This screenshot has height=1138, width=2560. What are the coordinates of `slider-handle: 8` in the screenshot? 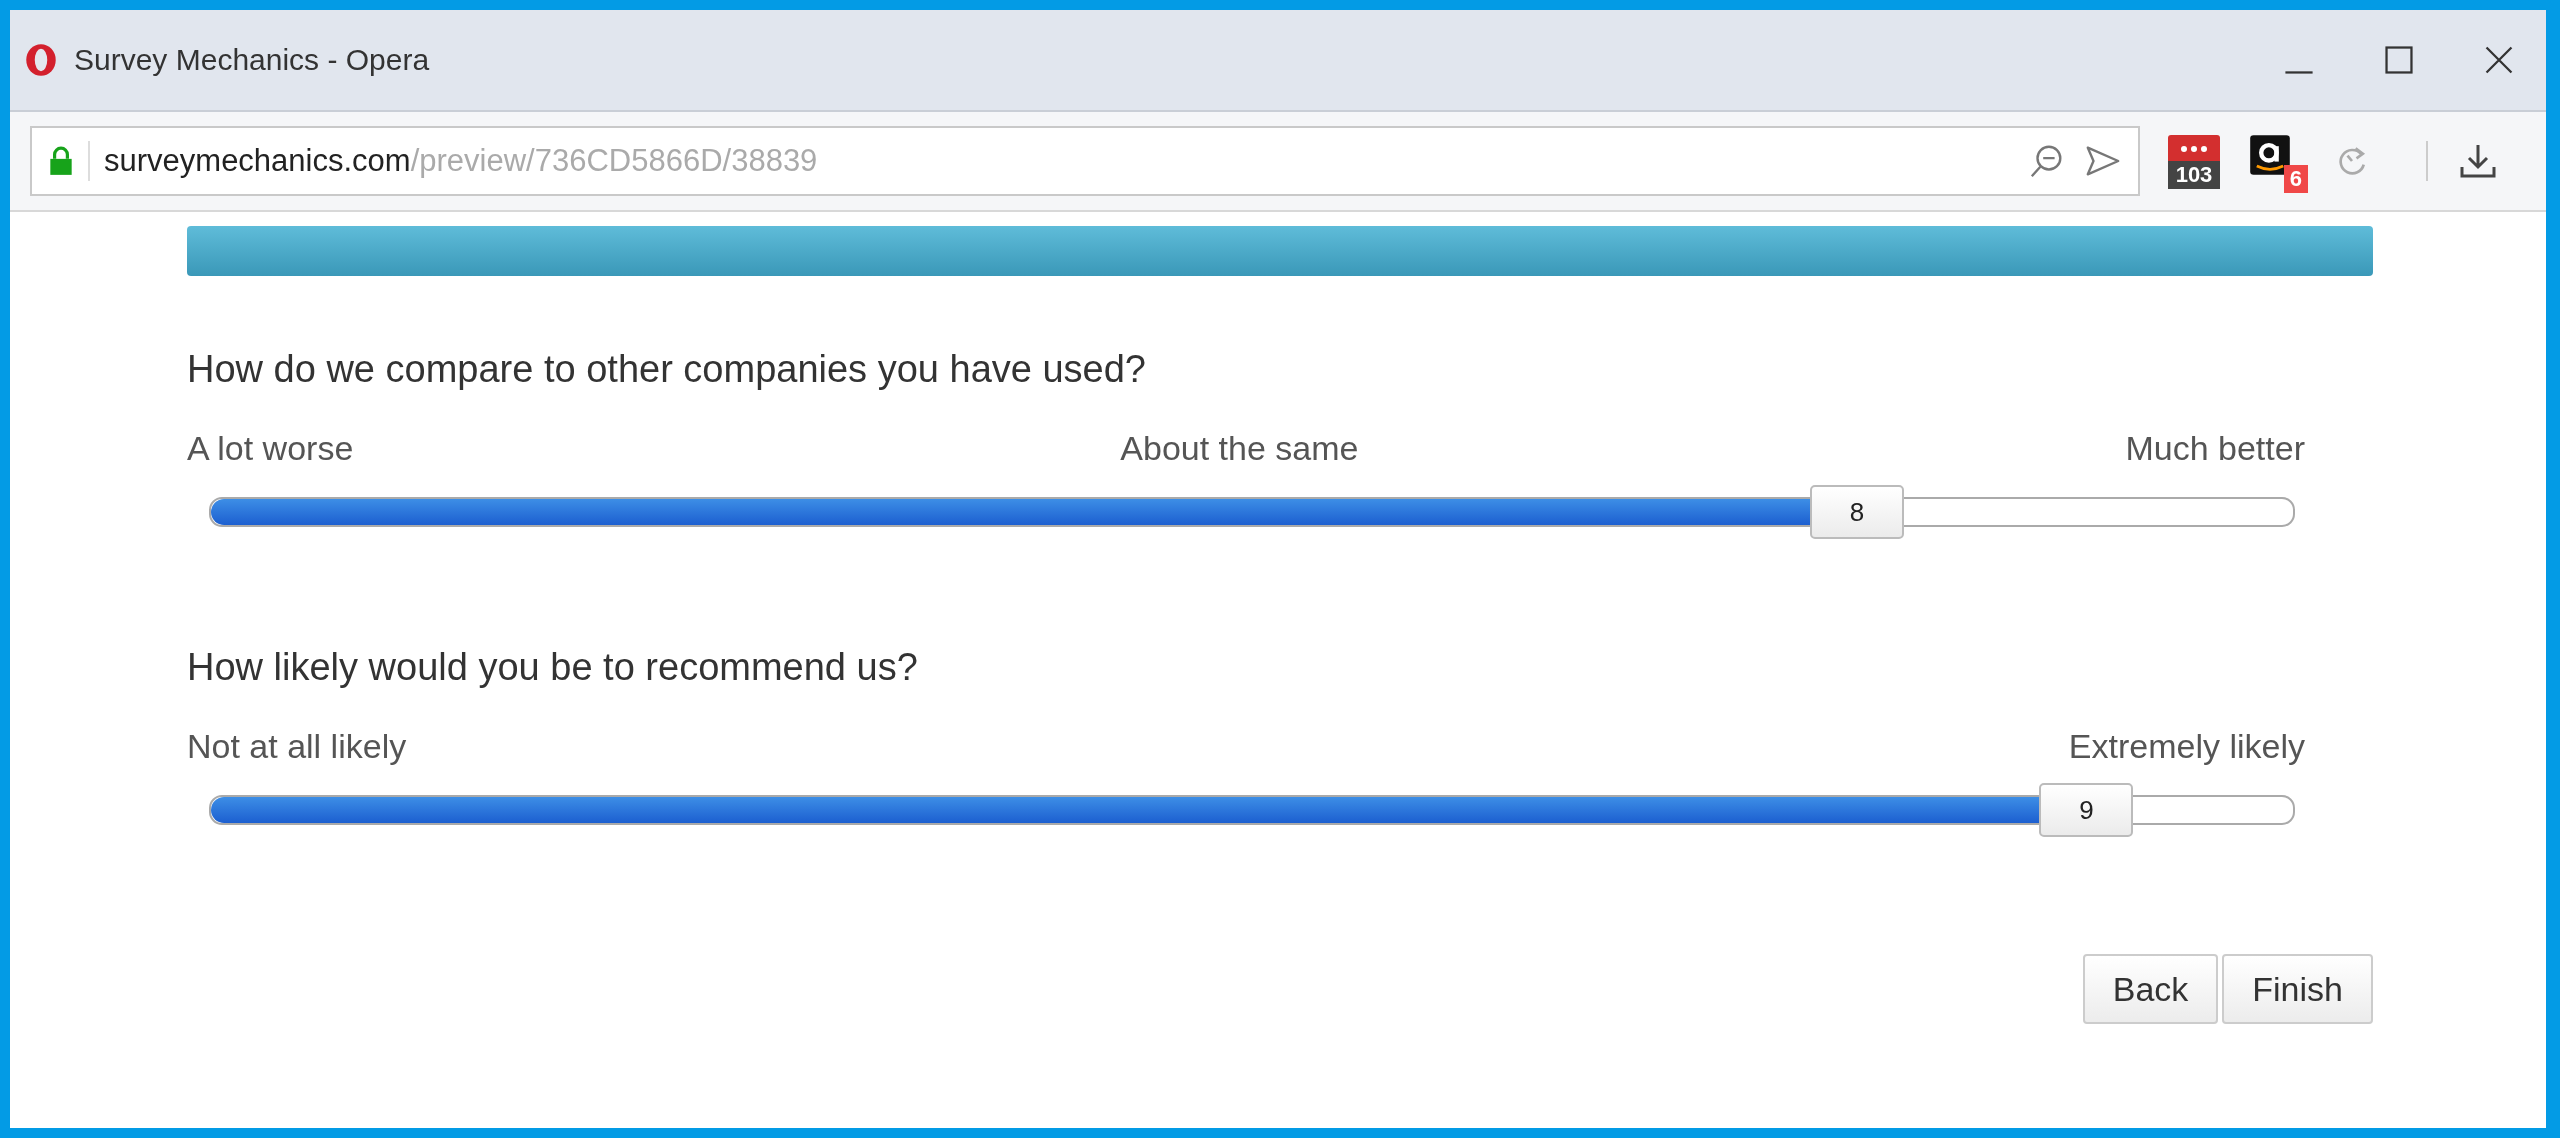 It's located at (1856, 512).